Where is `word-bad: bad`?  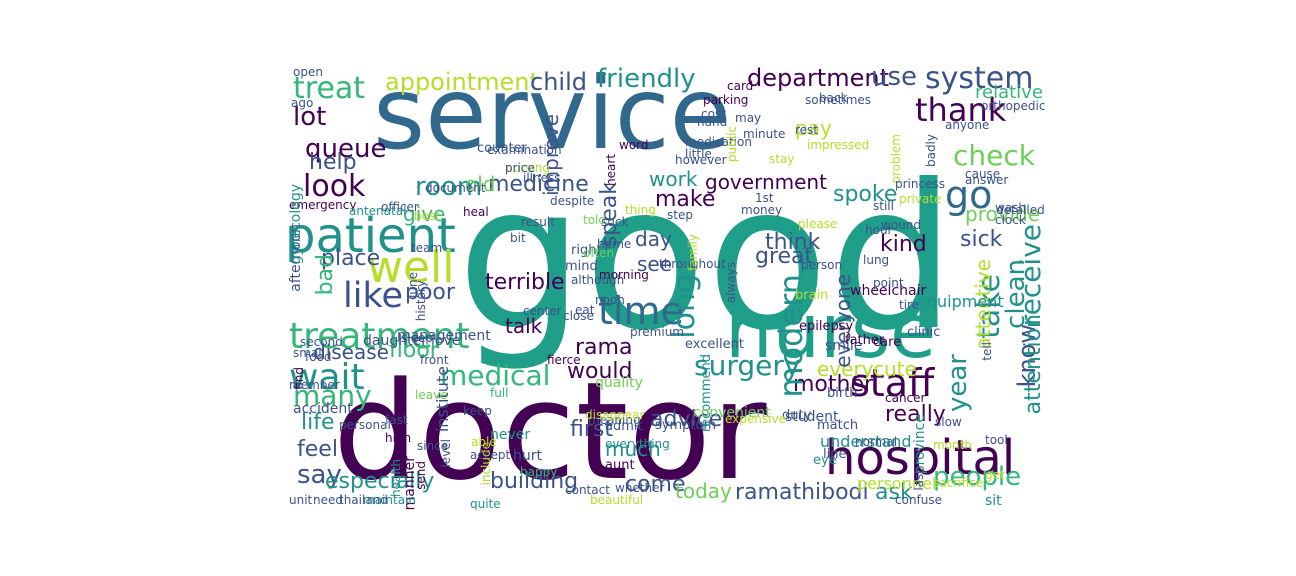
word-bad: bad is located at coordinates (325, 275).